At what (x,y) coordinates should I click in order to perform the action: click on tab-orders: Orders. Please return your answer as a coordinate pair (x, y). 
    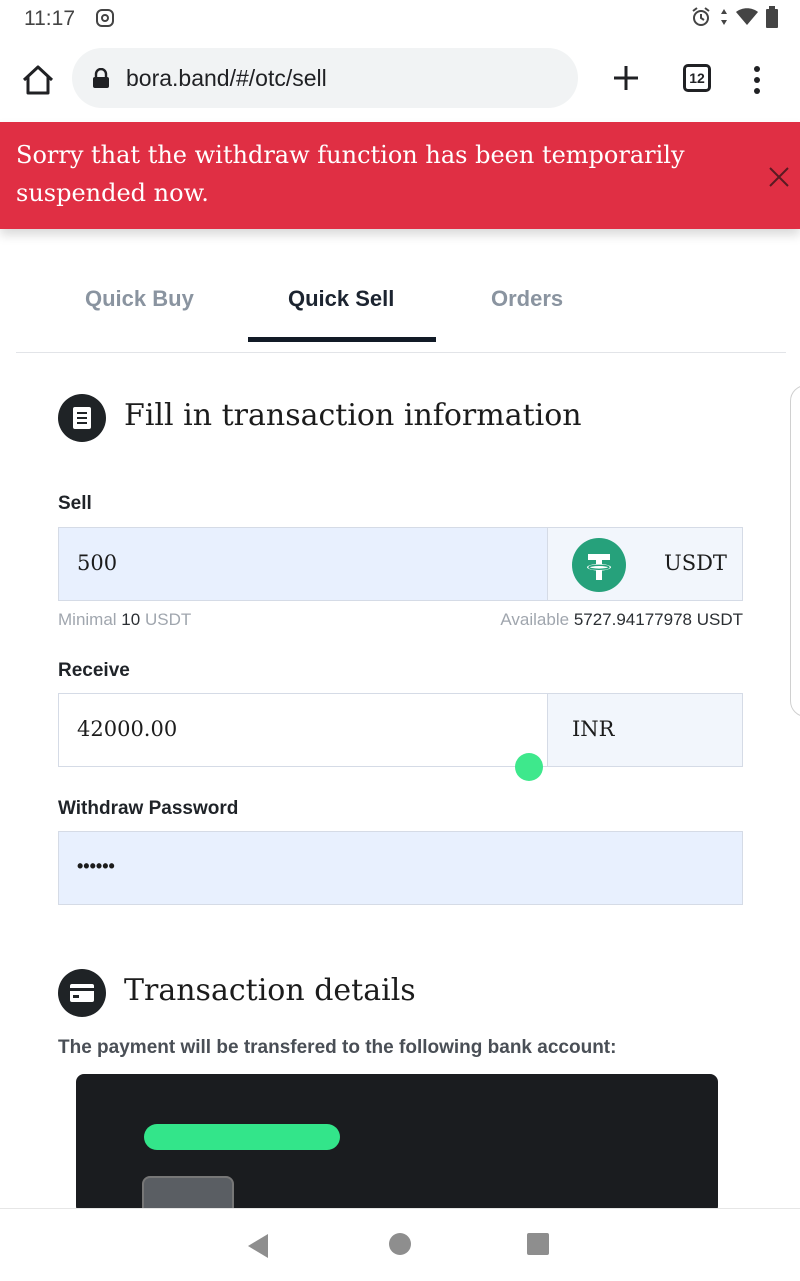
    Looking at the image, I should click on (527, 299).